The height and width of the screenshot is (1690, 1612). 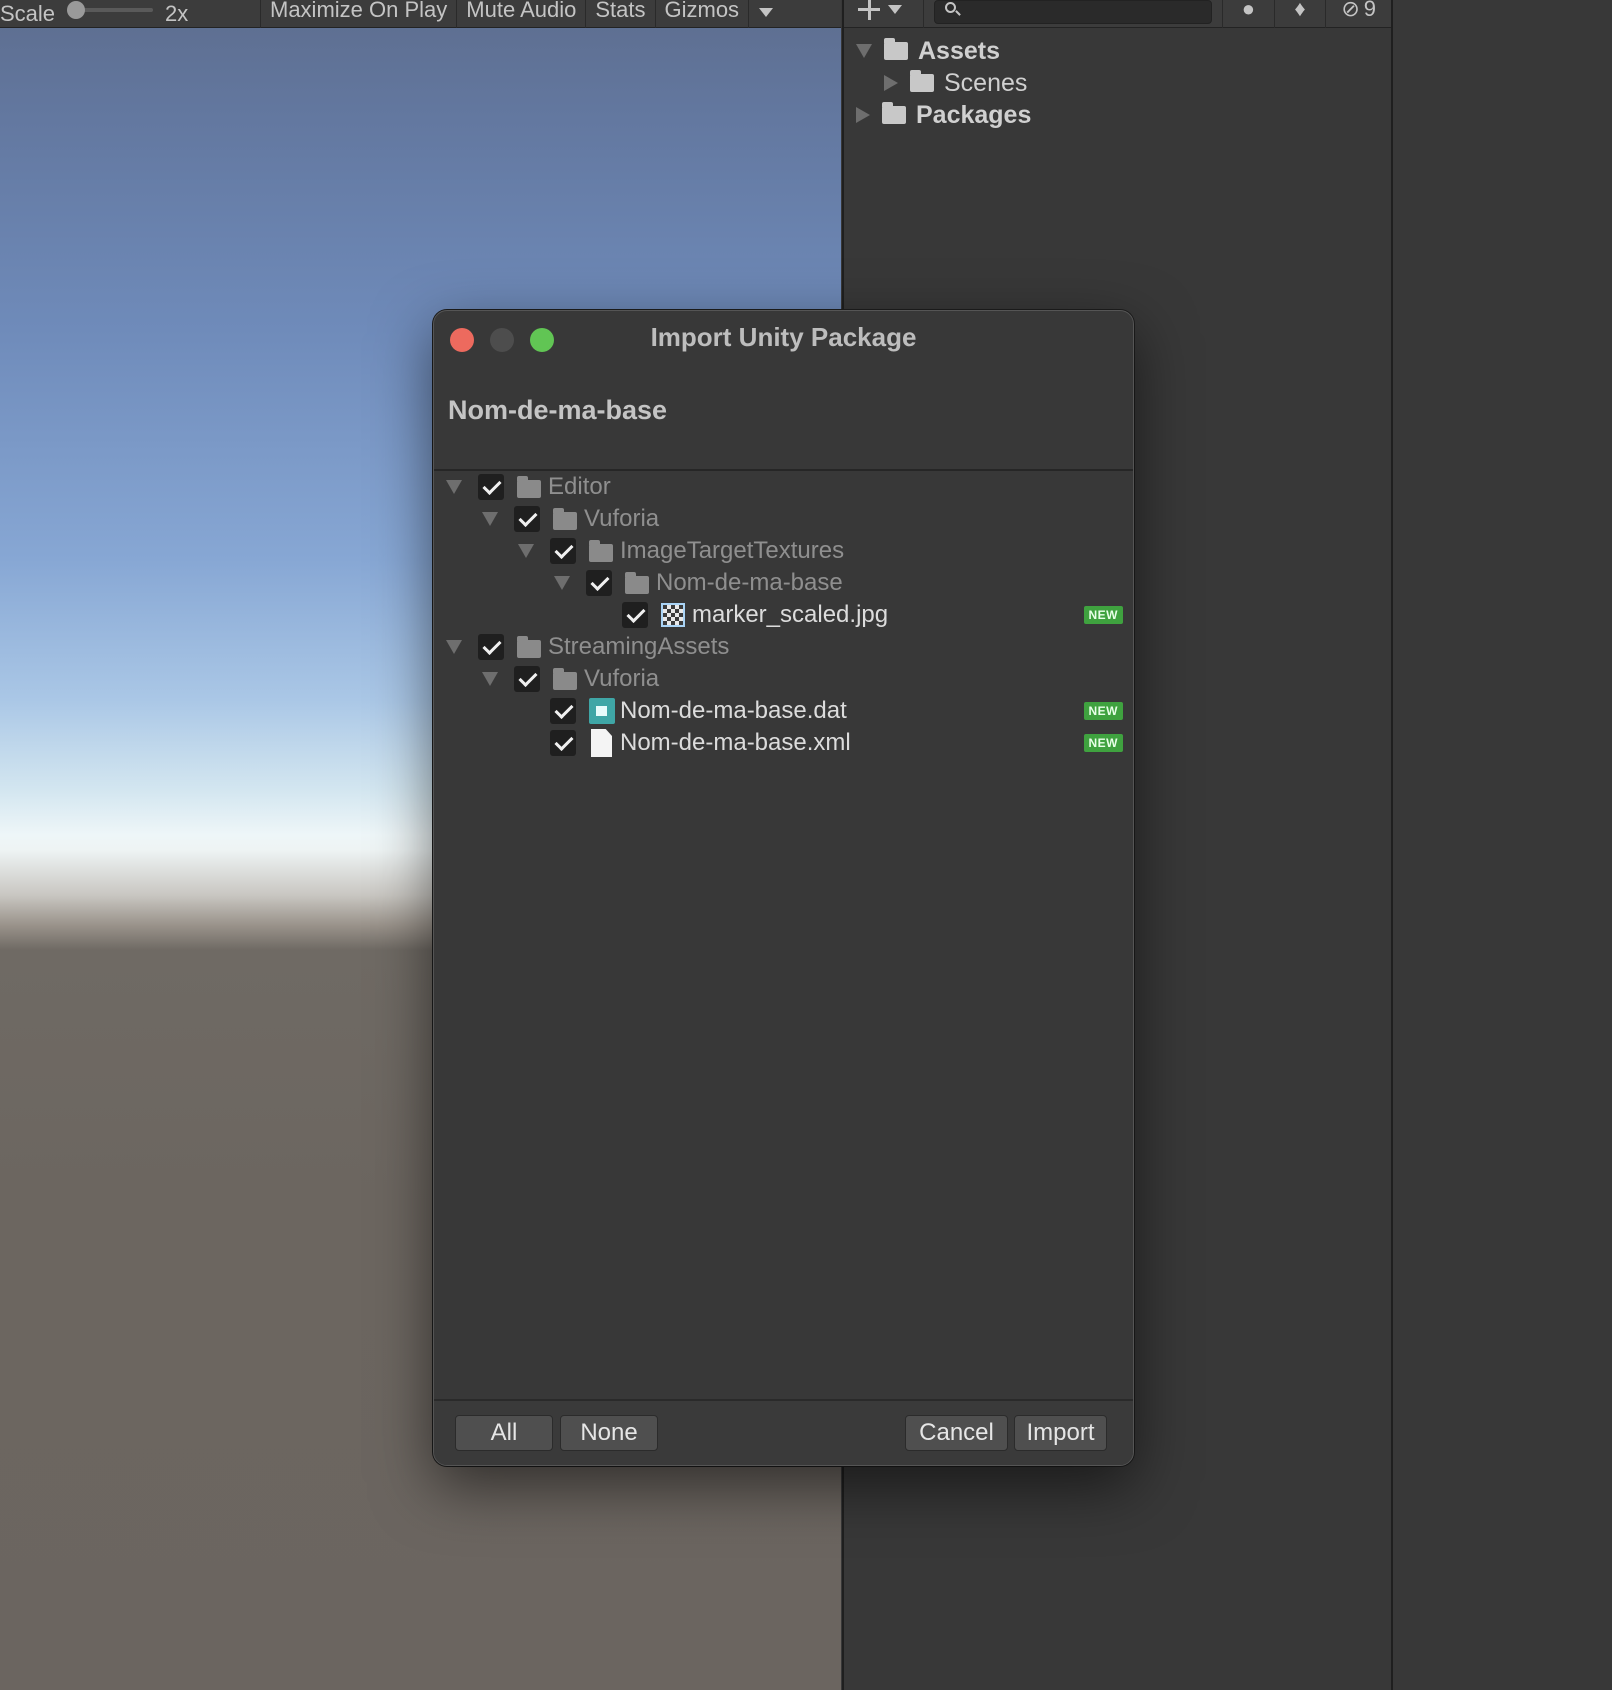 I want to click on project-tree-item-assets: Assets, so click(x=928, y=51).